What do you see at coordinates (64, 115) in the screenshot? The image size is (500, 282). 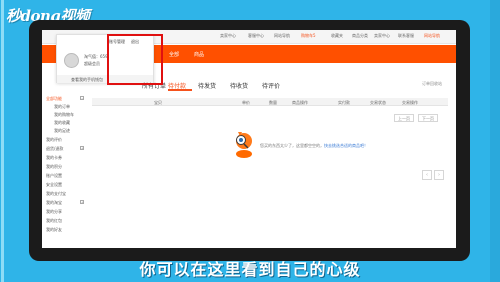 I see `sidebar-item-cart: 我的购物车` at bounding box center [64, 115].